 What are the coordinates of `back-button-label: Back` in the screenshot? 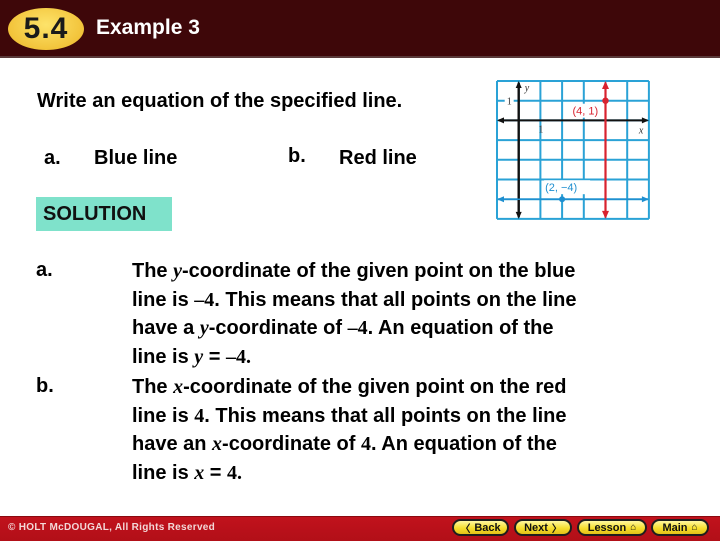 It's located at (487, 527).